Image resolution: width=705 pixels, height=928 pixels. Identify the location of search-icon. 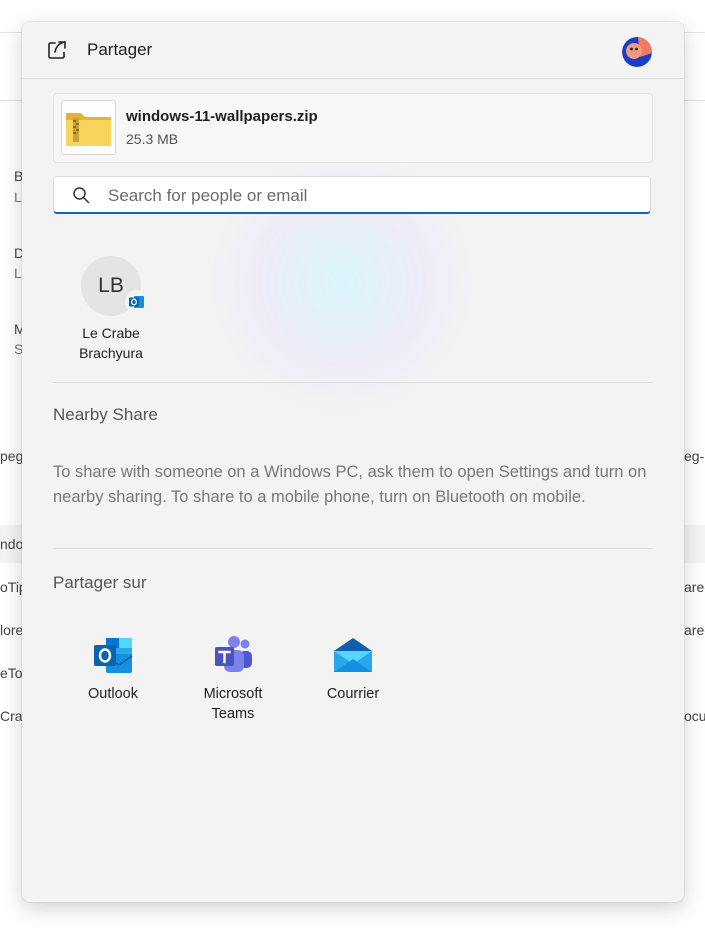
(81, 195).